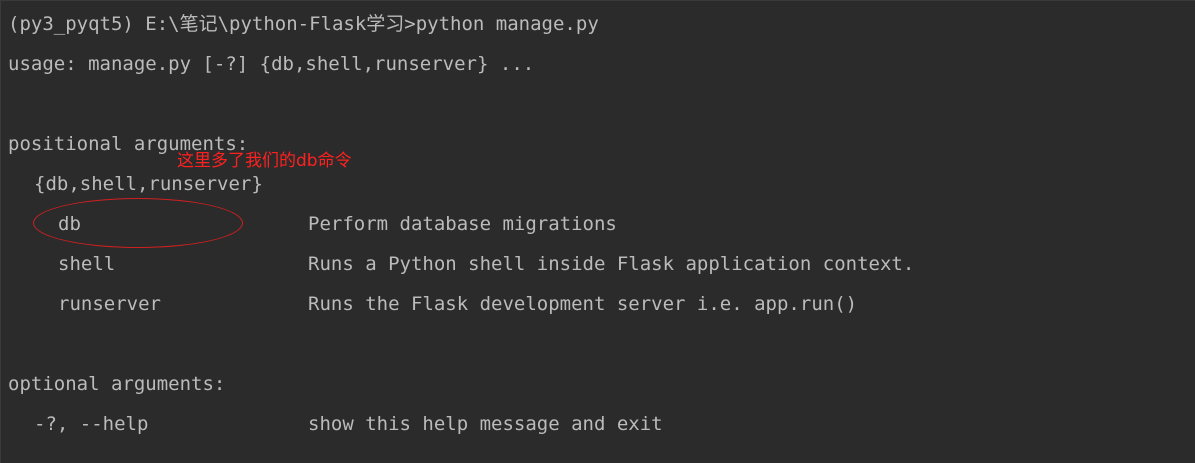 This screenshot has height=463, width=1195. I want to click on command-name: shell, so click(87, 264).